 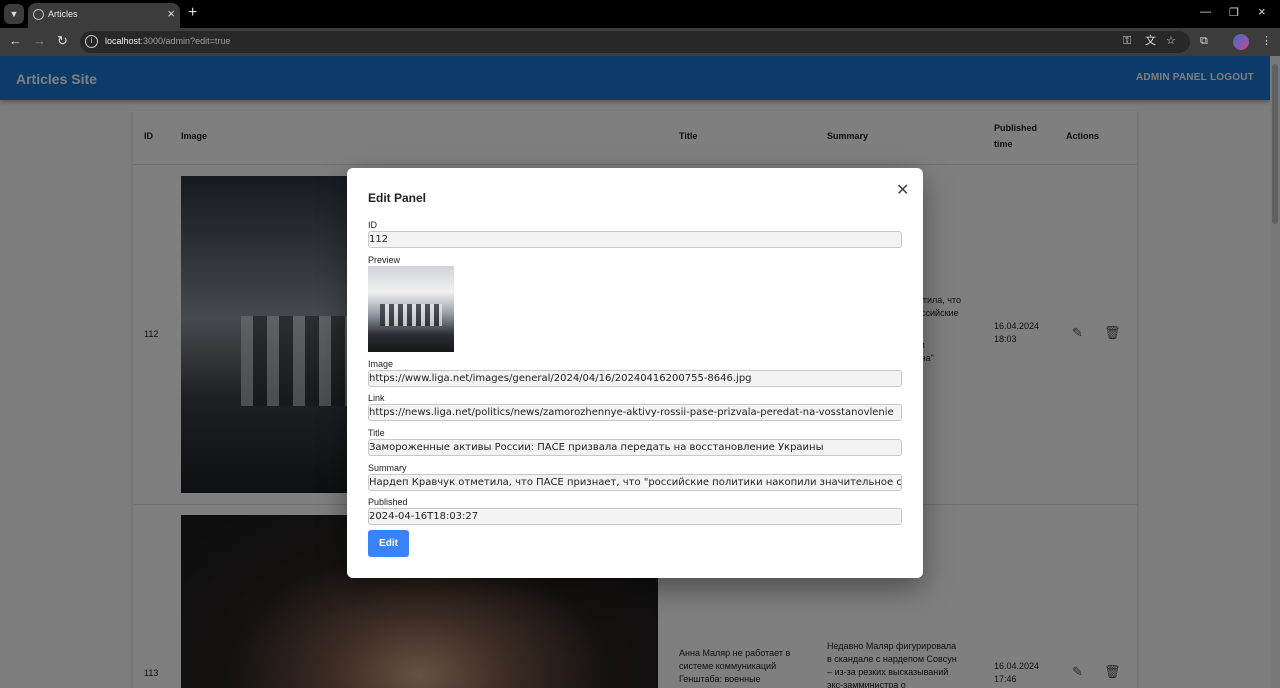 I want to click on link-label: Link, so click(x=376, y=398).